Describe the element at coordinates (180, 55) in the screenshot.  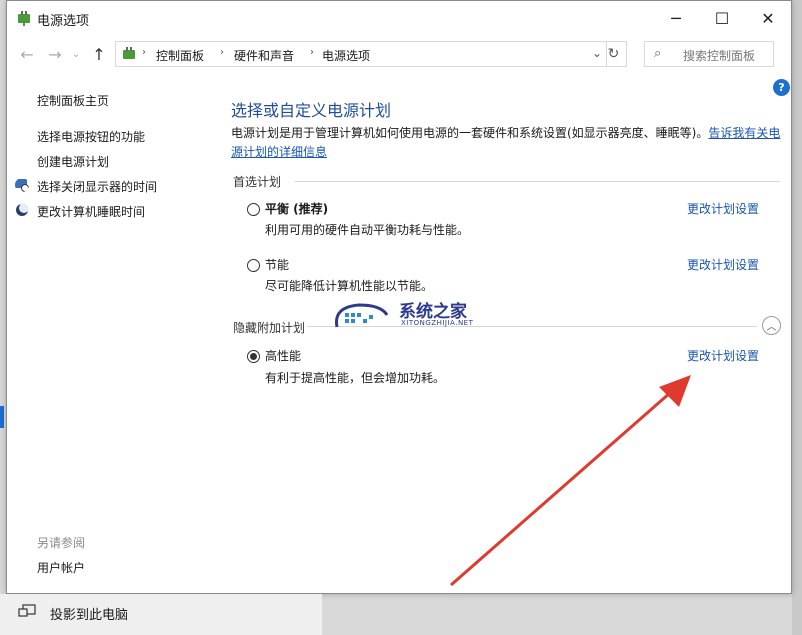
I see `breadcrumb-control-panel: 控制面板` at that location.